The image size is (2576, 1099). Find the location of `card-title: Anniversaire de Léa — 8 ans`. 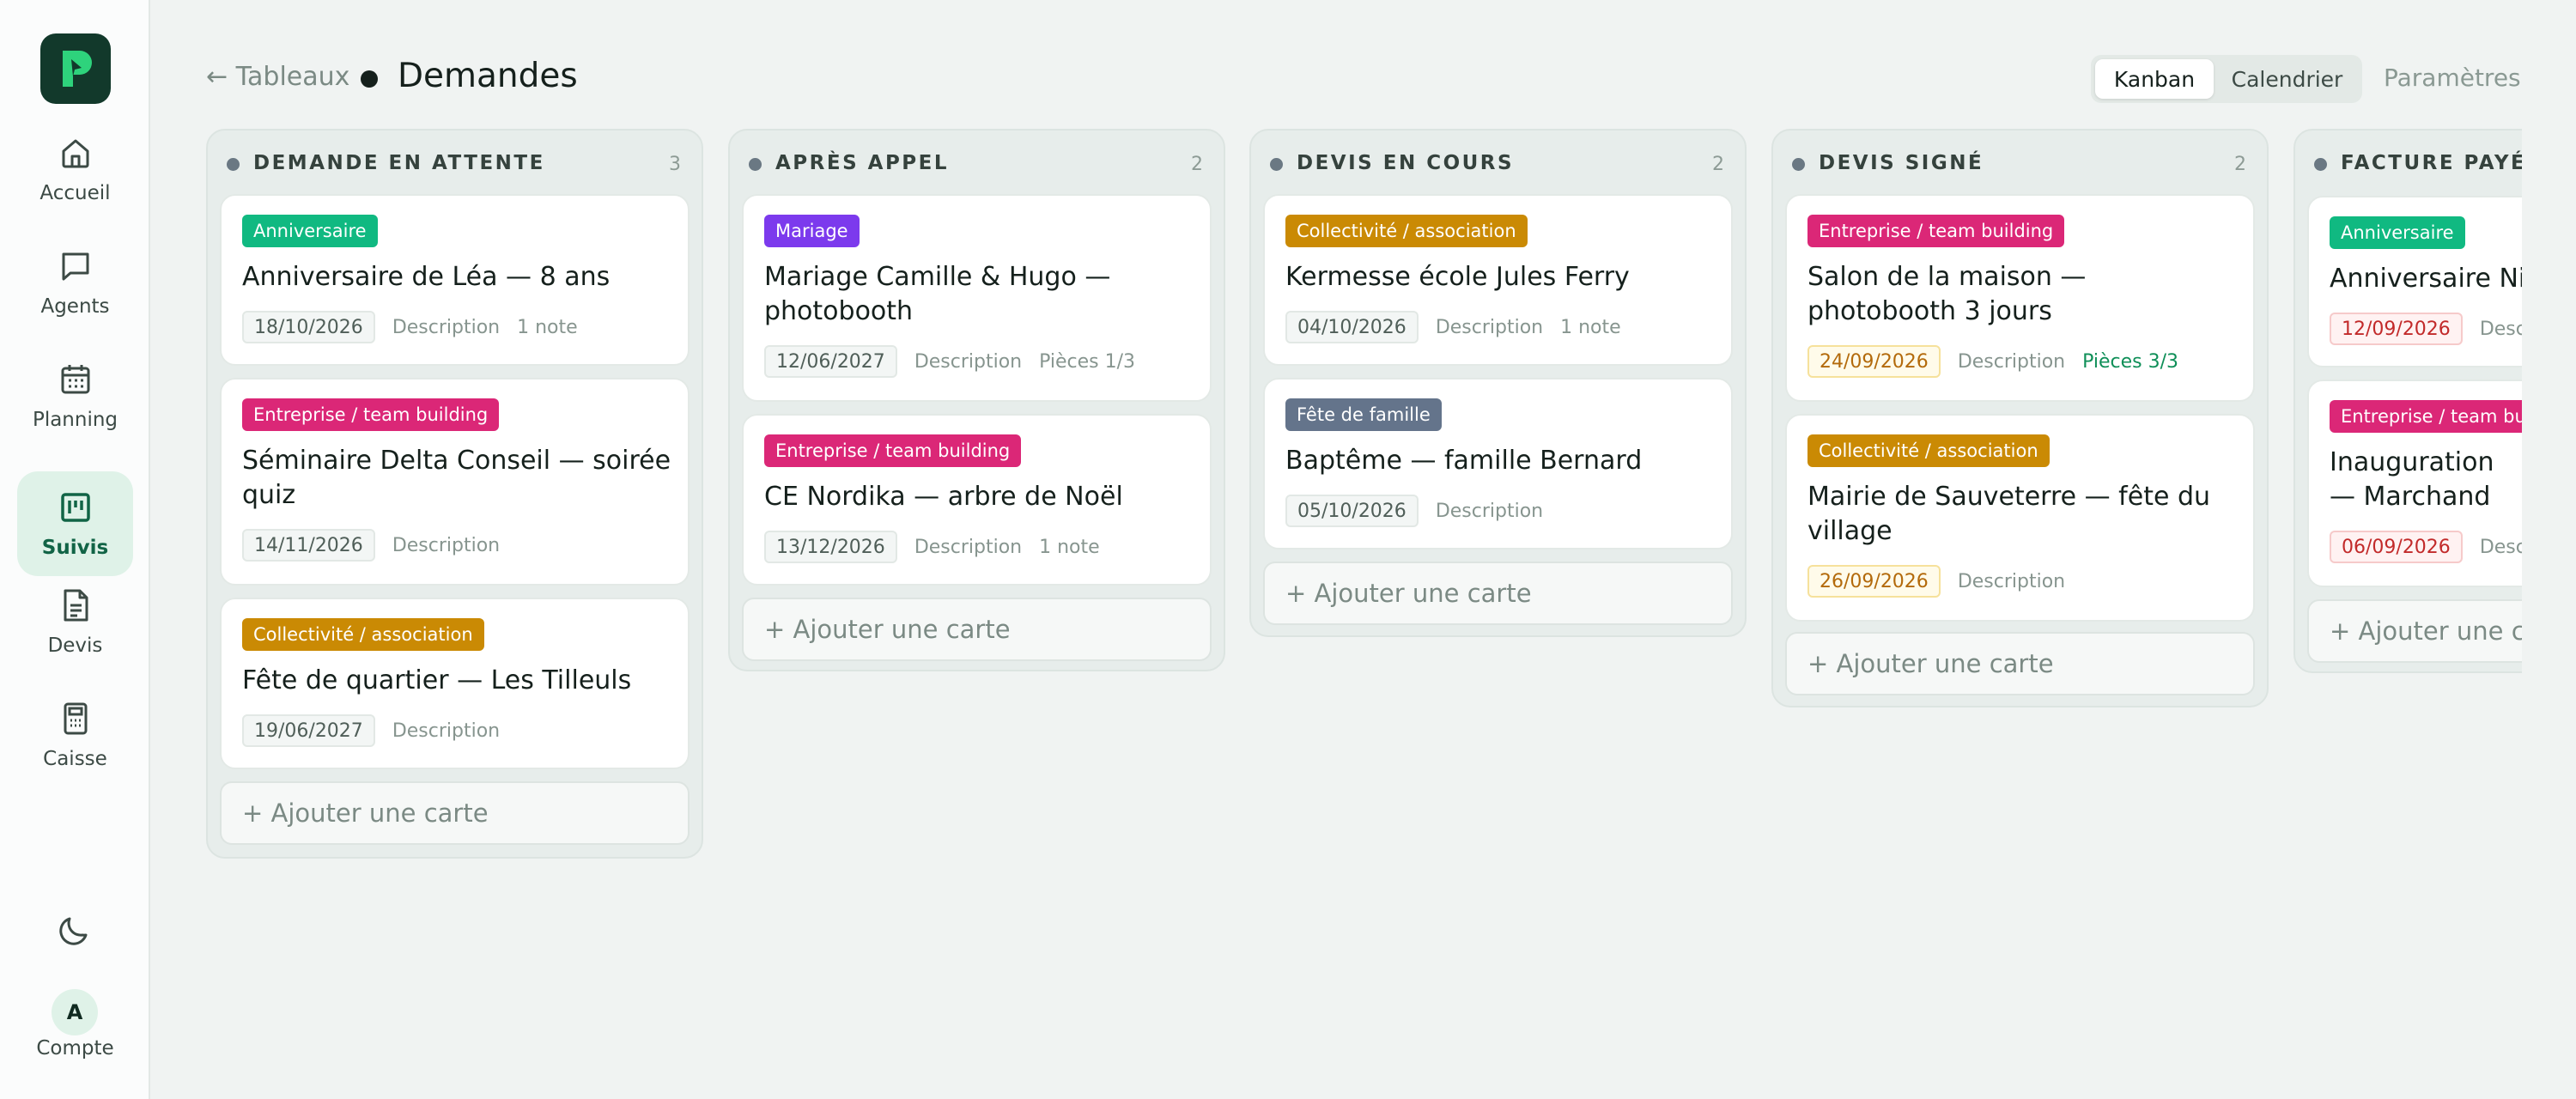

card-title: Anniversaire de Léa — 8 ans is located at coordinates (426, 277).